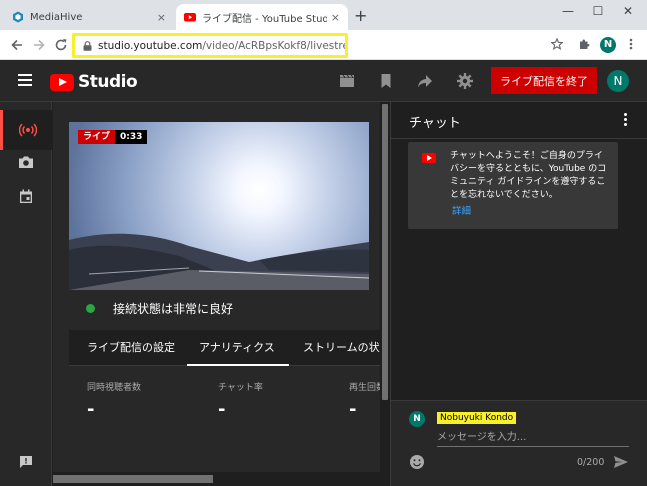 This screenshot has height=486, width=647. Describe the element at coordinates (114, 388) in the screenshot. I see `metric-label: 同時視聴者数` at that location.